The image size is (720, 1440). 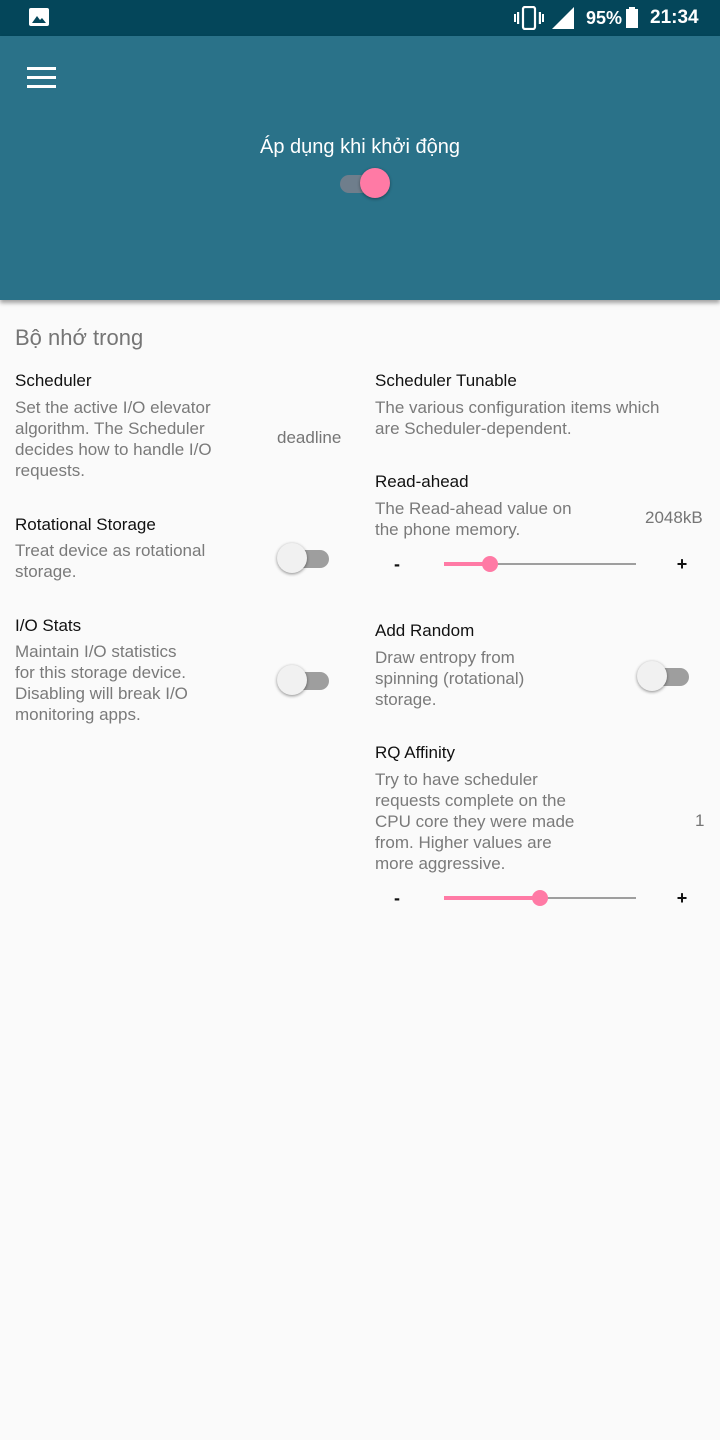 I want to click on apply-on-boot-label: Áp dụng khi khởi động, so click(x=360, y=147).